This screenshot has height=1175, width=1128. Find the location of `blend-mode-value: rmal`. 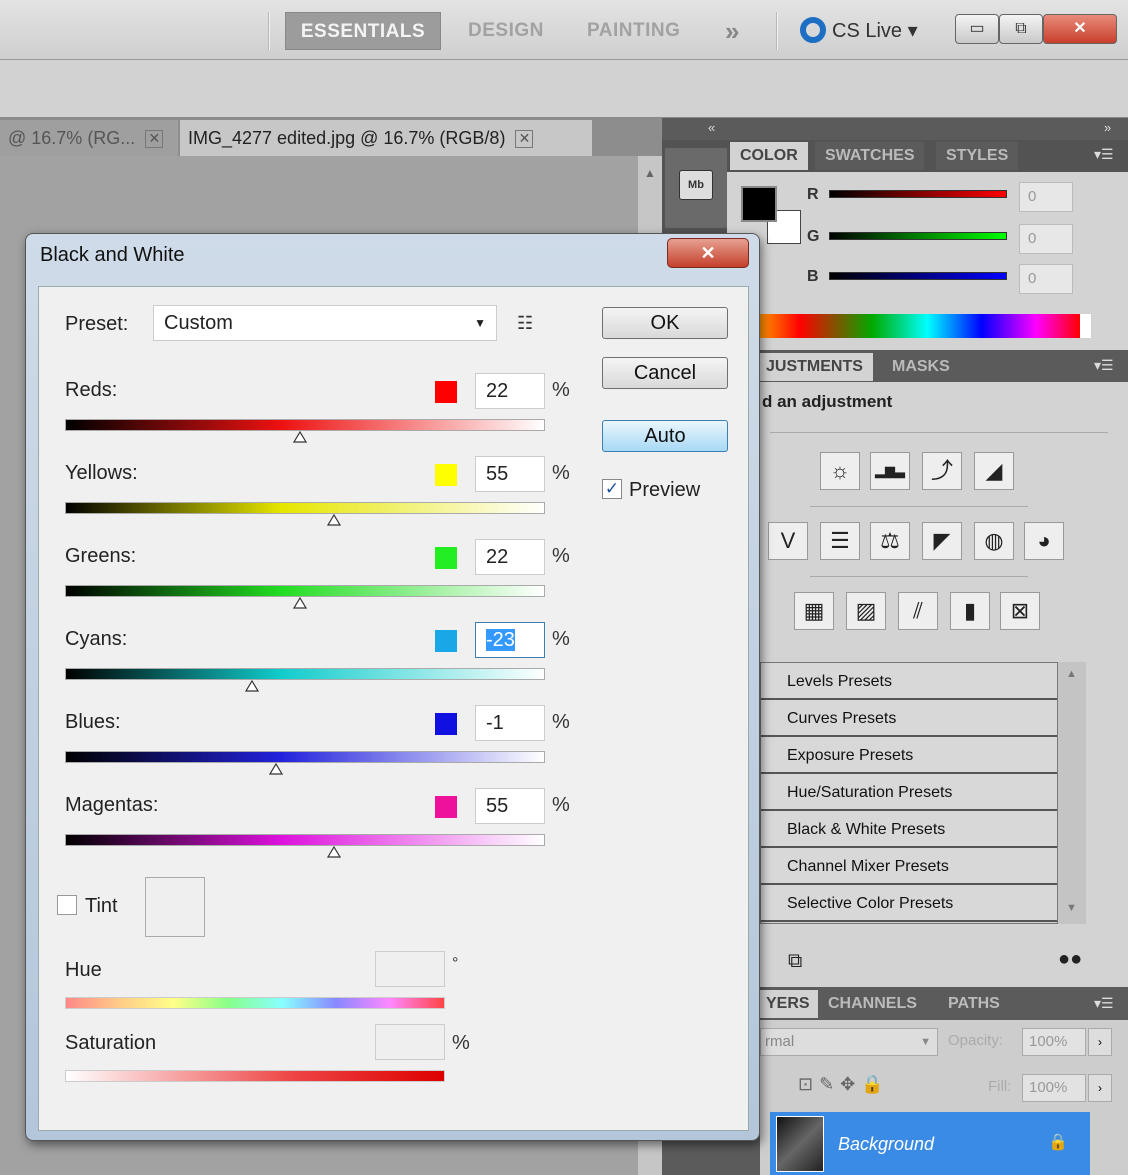

blend-mode-value: rmal is located at coordinates (780, 1041).